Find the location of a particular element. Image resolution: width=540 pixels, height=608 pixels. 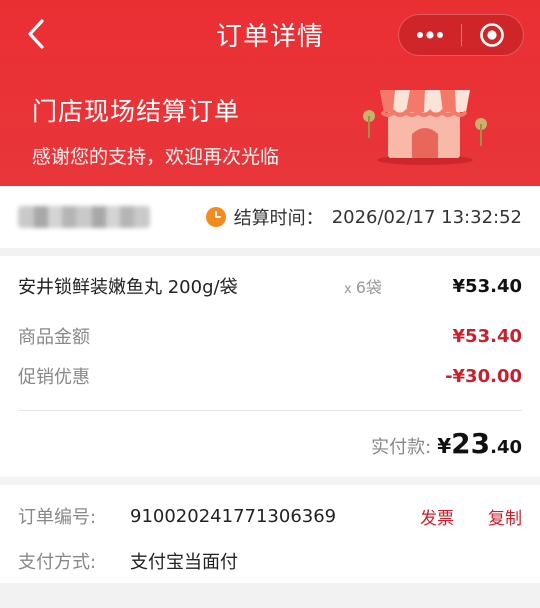

shop-illustration is located at coordinates (425, 127).